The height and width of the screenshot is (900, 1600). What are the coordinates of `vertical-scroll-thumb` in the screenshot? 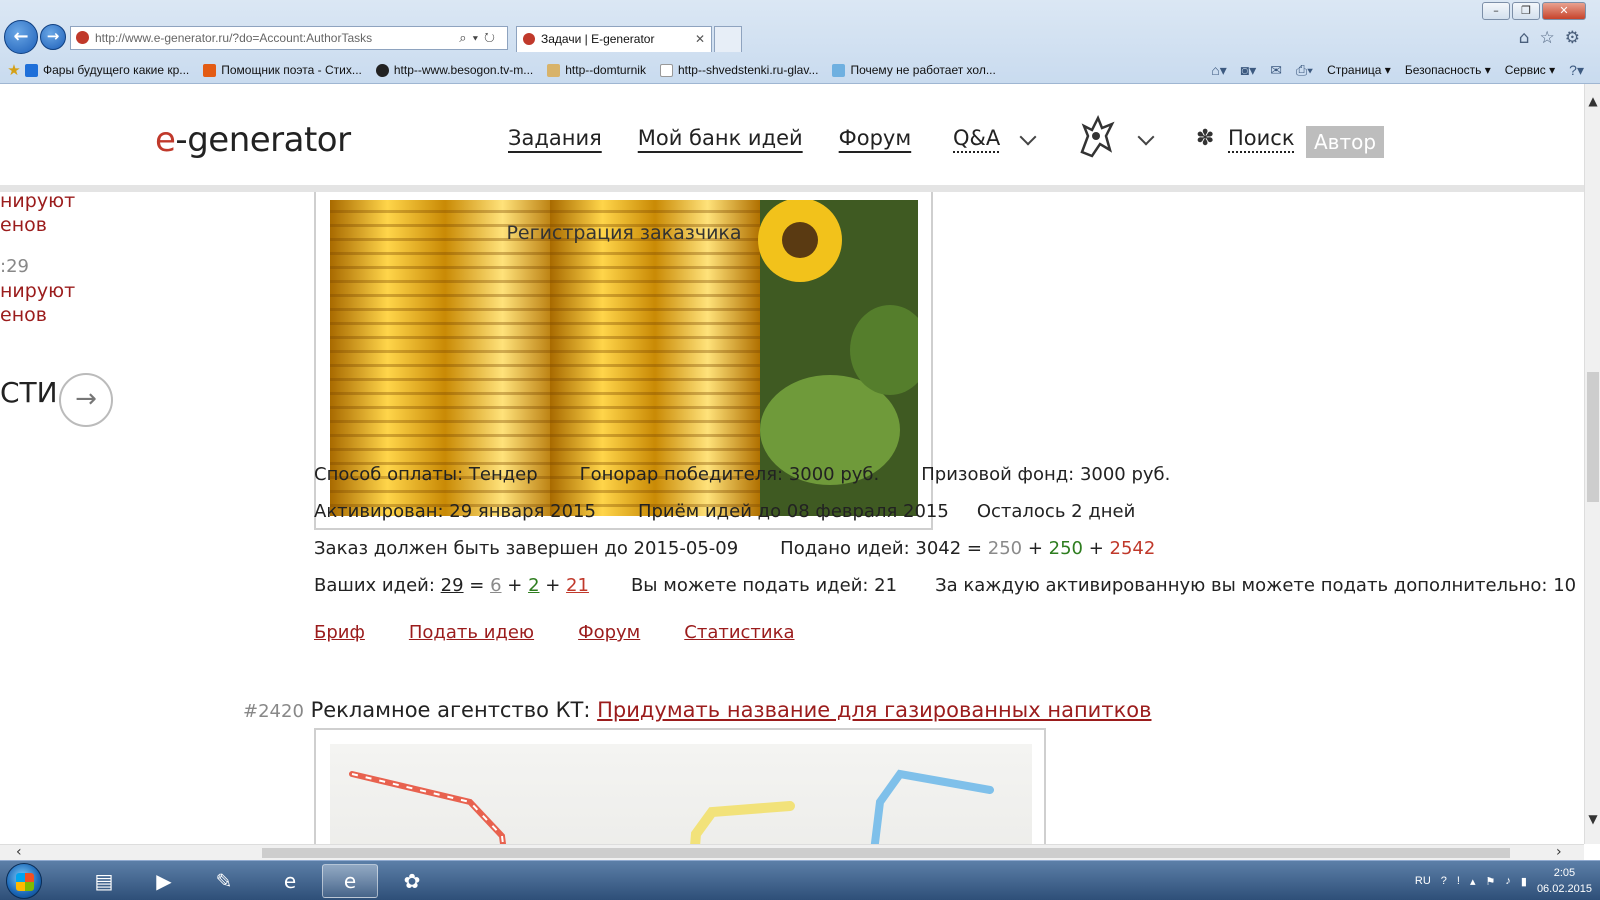 It's located at (1593, 437).